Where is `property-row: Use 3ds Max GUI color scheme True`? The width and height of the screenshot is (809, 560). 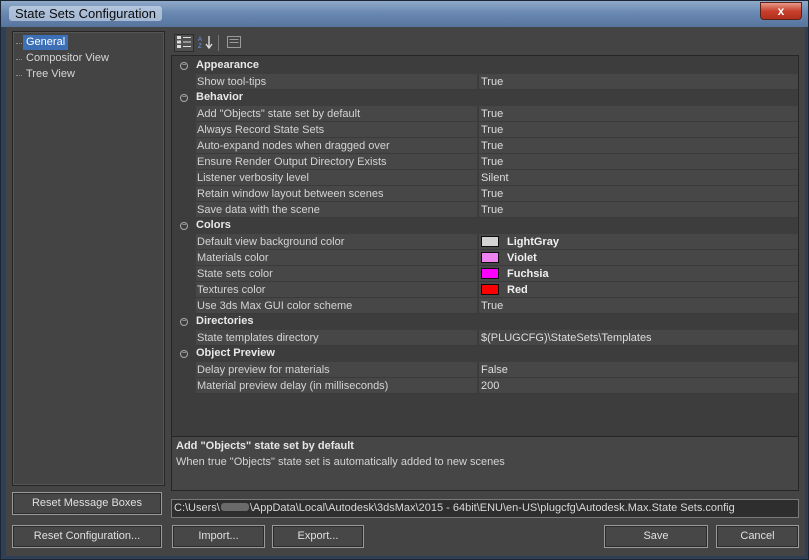 property-row: Use 3ds Max GUI color scheme True is located at coordinates (485, 306).